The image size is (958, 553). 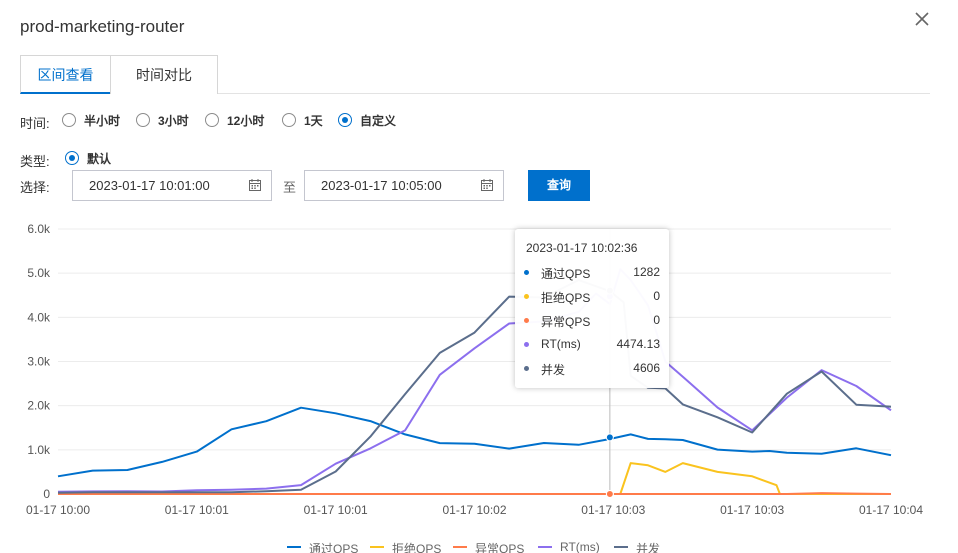 I want to click on type-filter-label: 类型:, so click(x=35, y=161).